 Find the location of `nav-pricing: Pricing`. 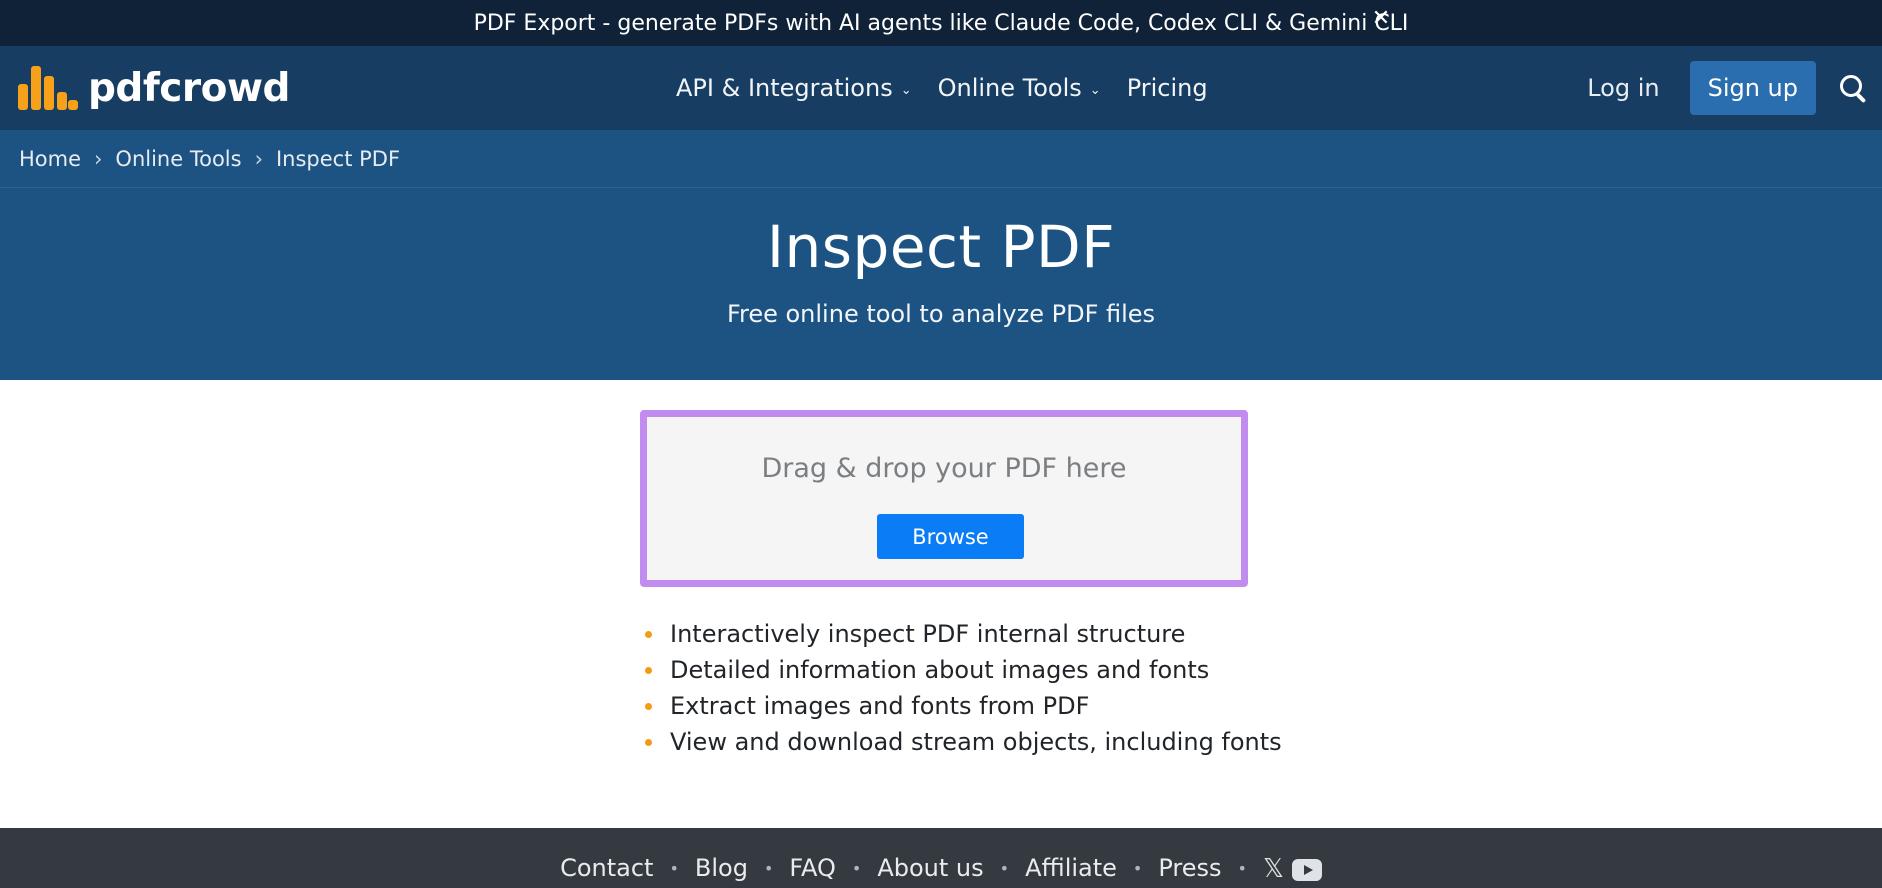

nav-pricing: Pricing is located at coordinates (1167, 88).